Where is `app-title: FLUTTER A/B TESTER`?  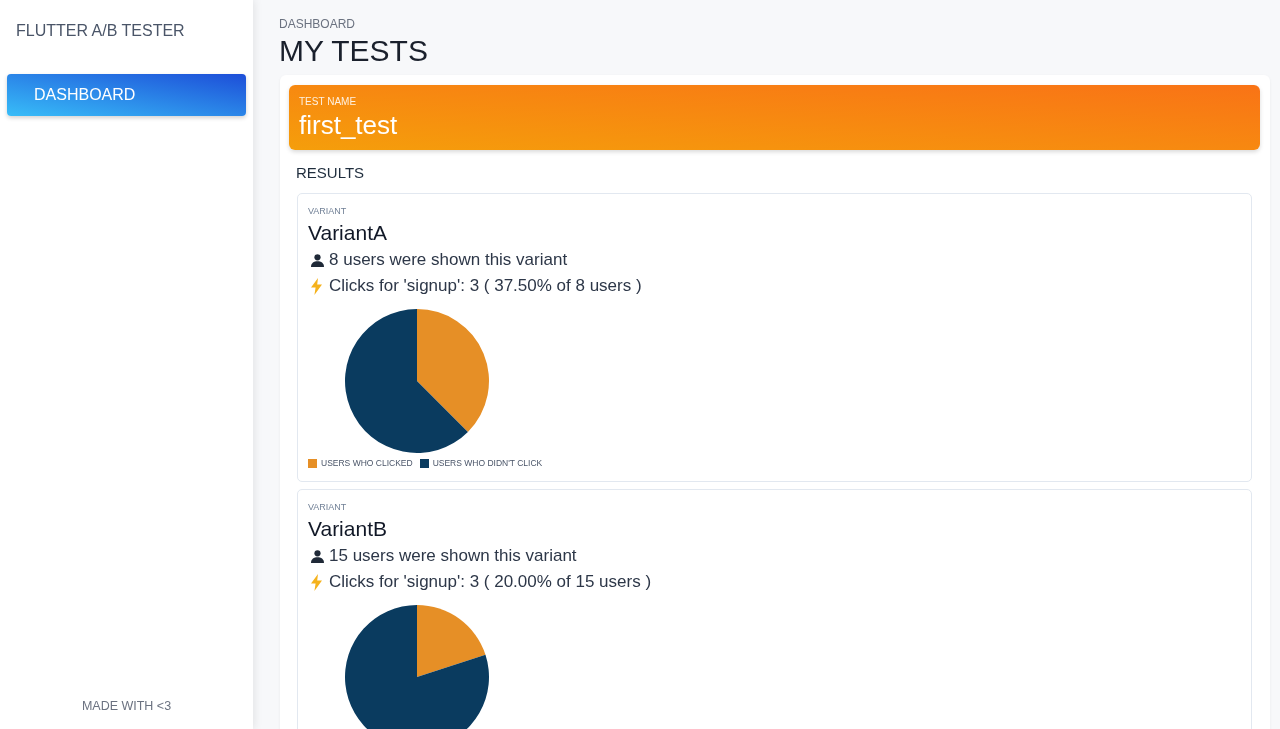 app-title: FLUTTER A/B TESTER is located at coordinates (100, 31).